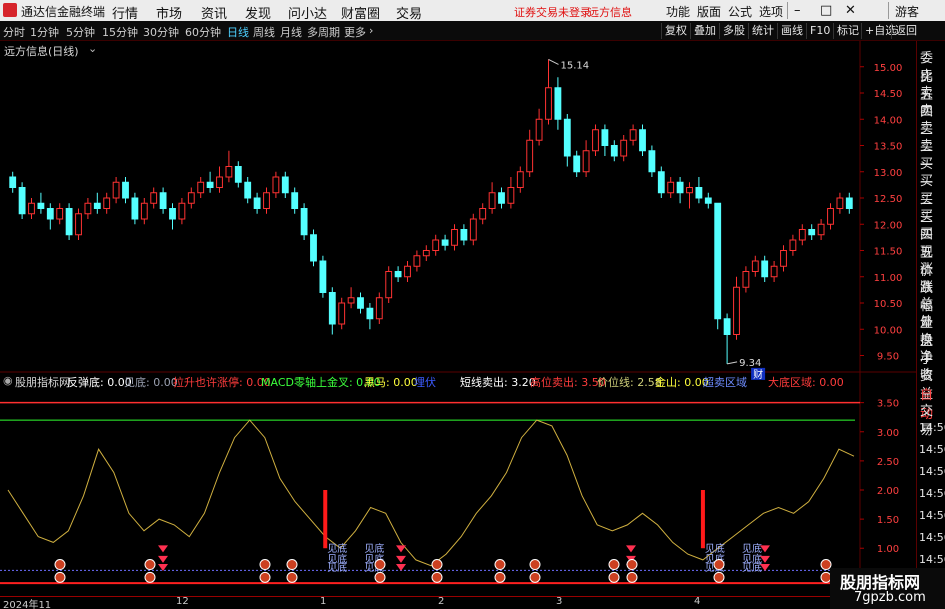  I want to click on multi-stock-button: 多股, so click(733, 31).